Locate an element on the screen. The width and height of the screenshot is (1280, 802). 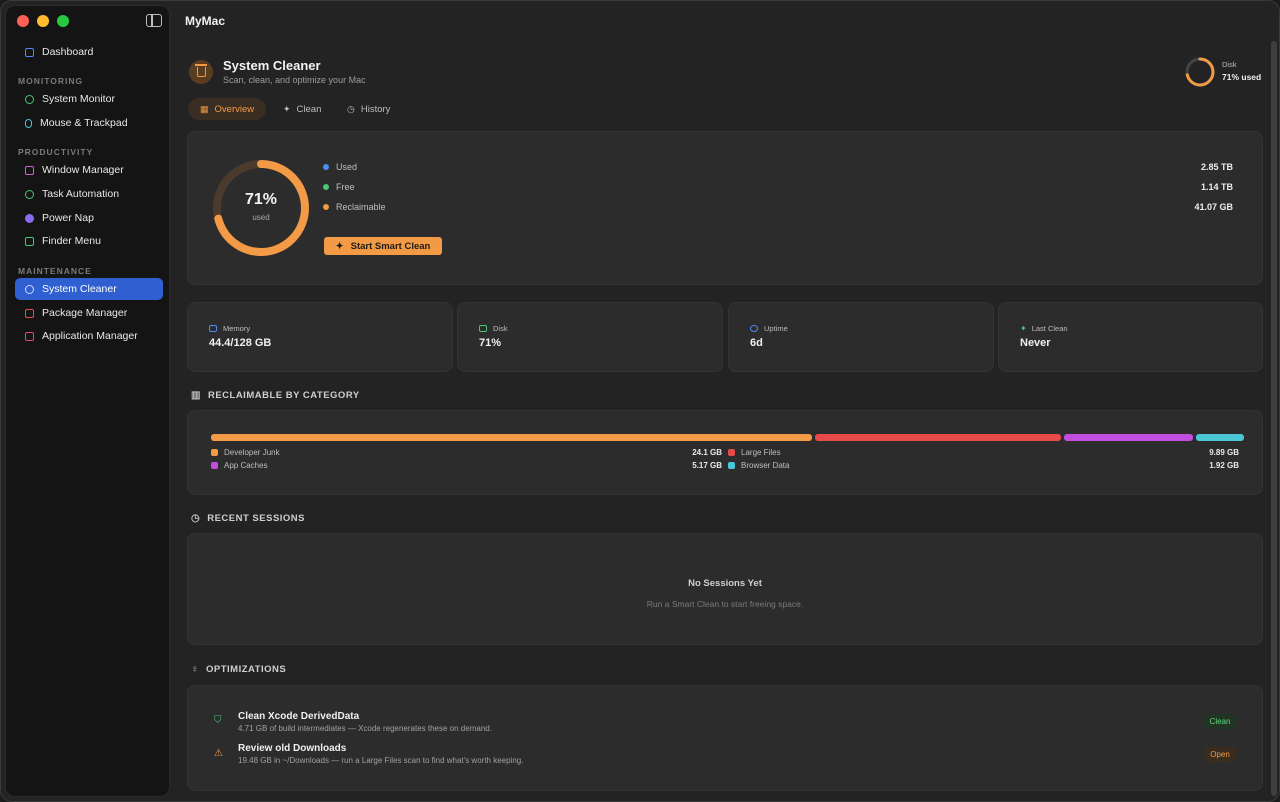
developer-junk-value: 24.1 GB is located at coordinates (707, 452).